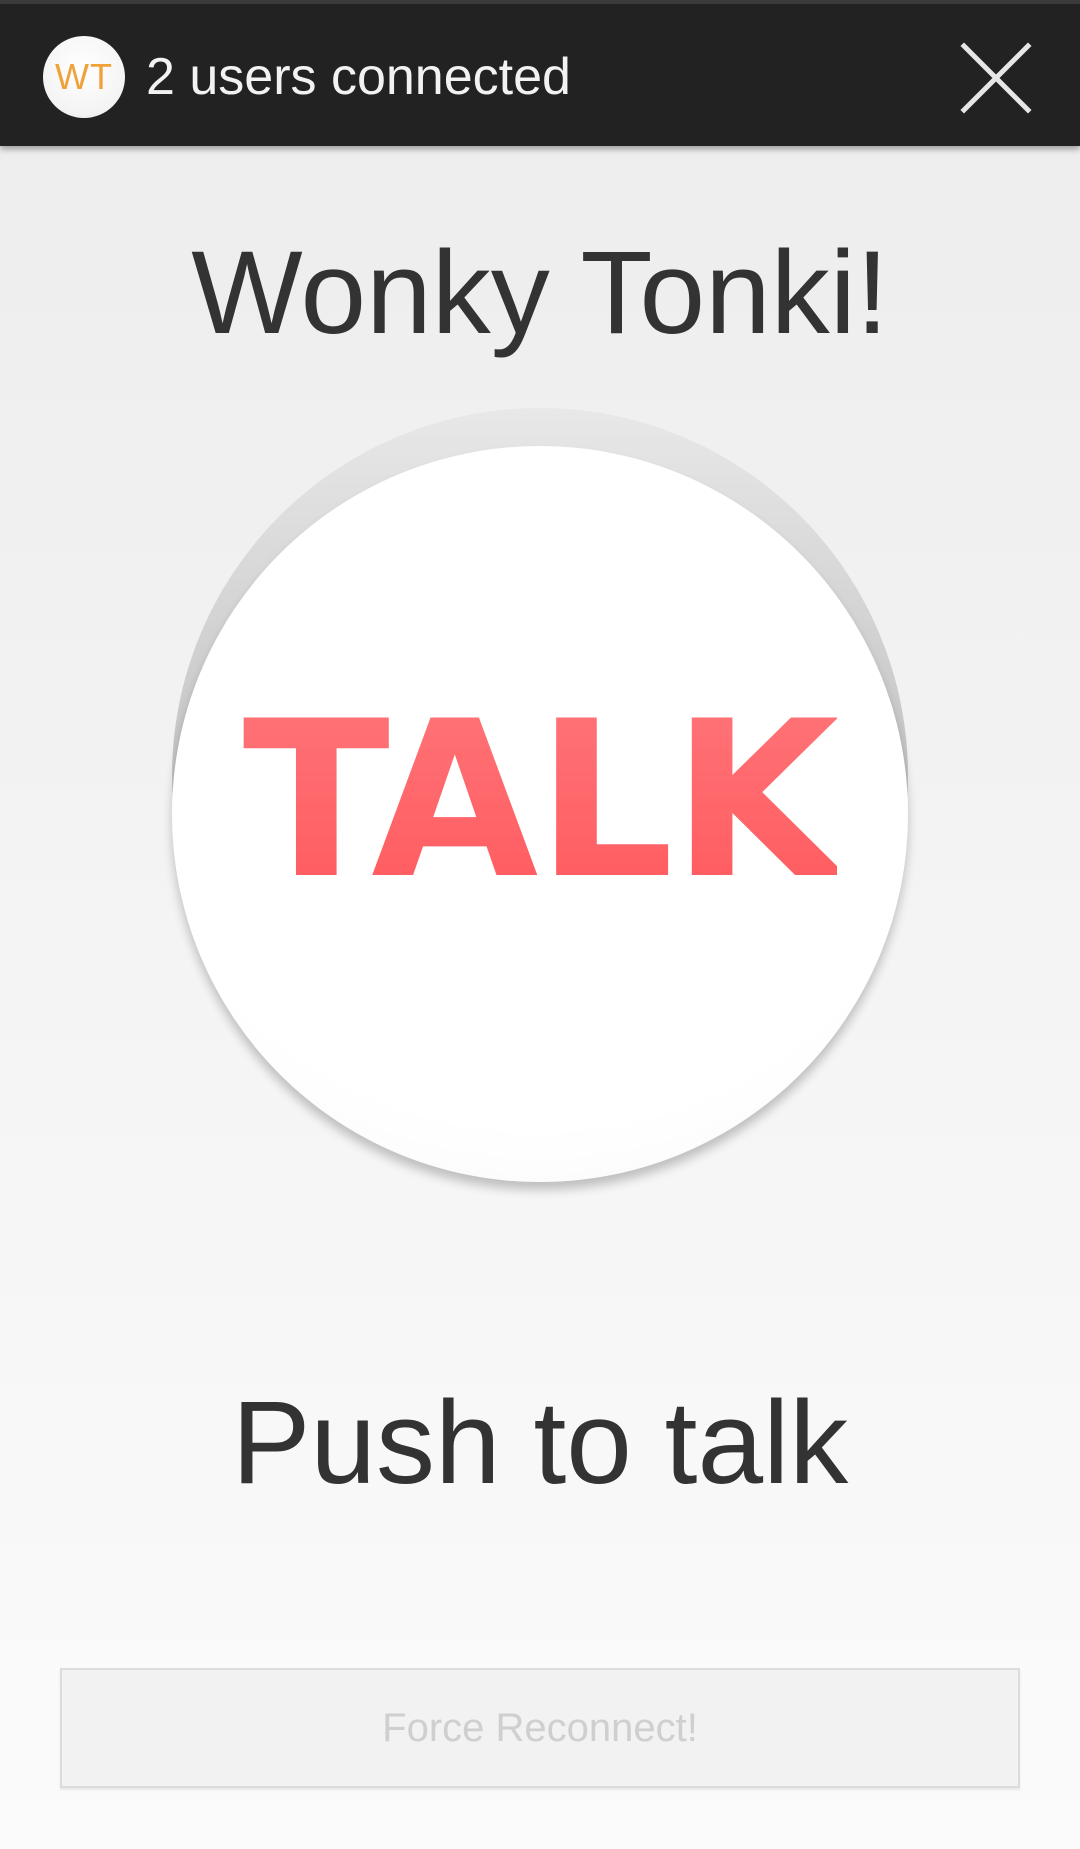  I want to click on close-button, so click(996, 78).